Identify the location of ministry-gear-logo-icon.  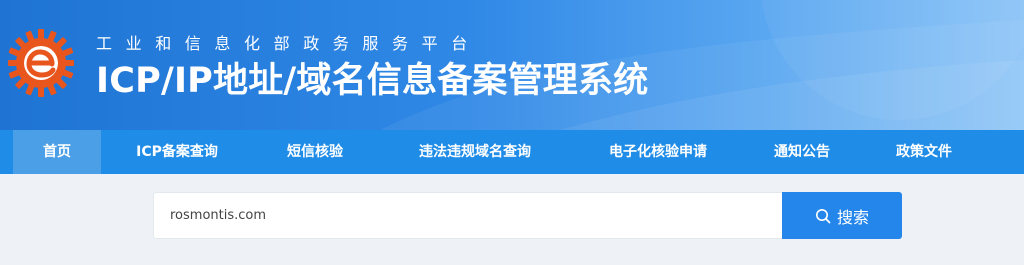
(41, 63).